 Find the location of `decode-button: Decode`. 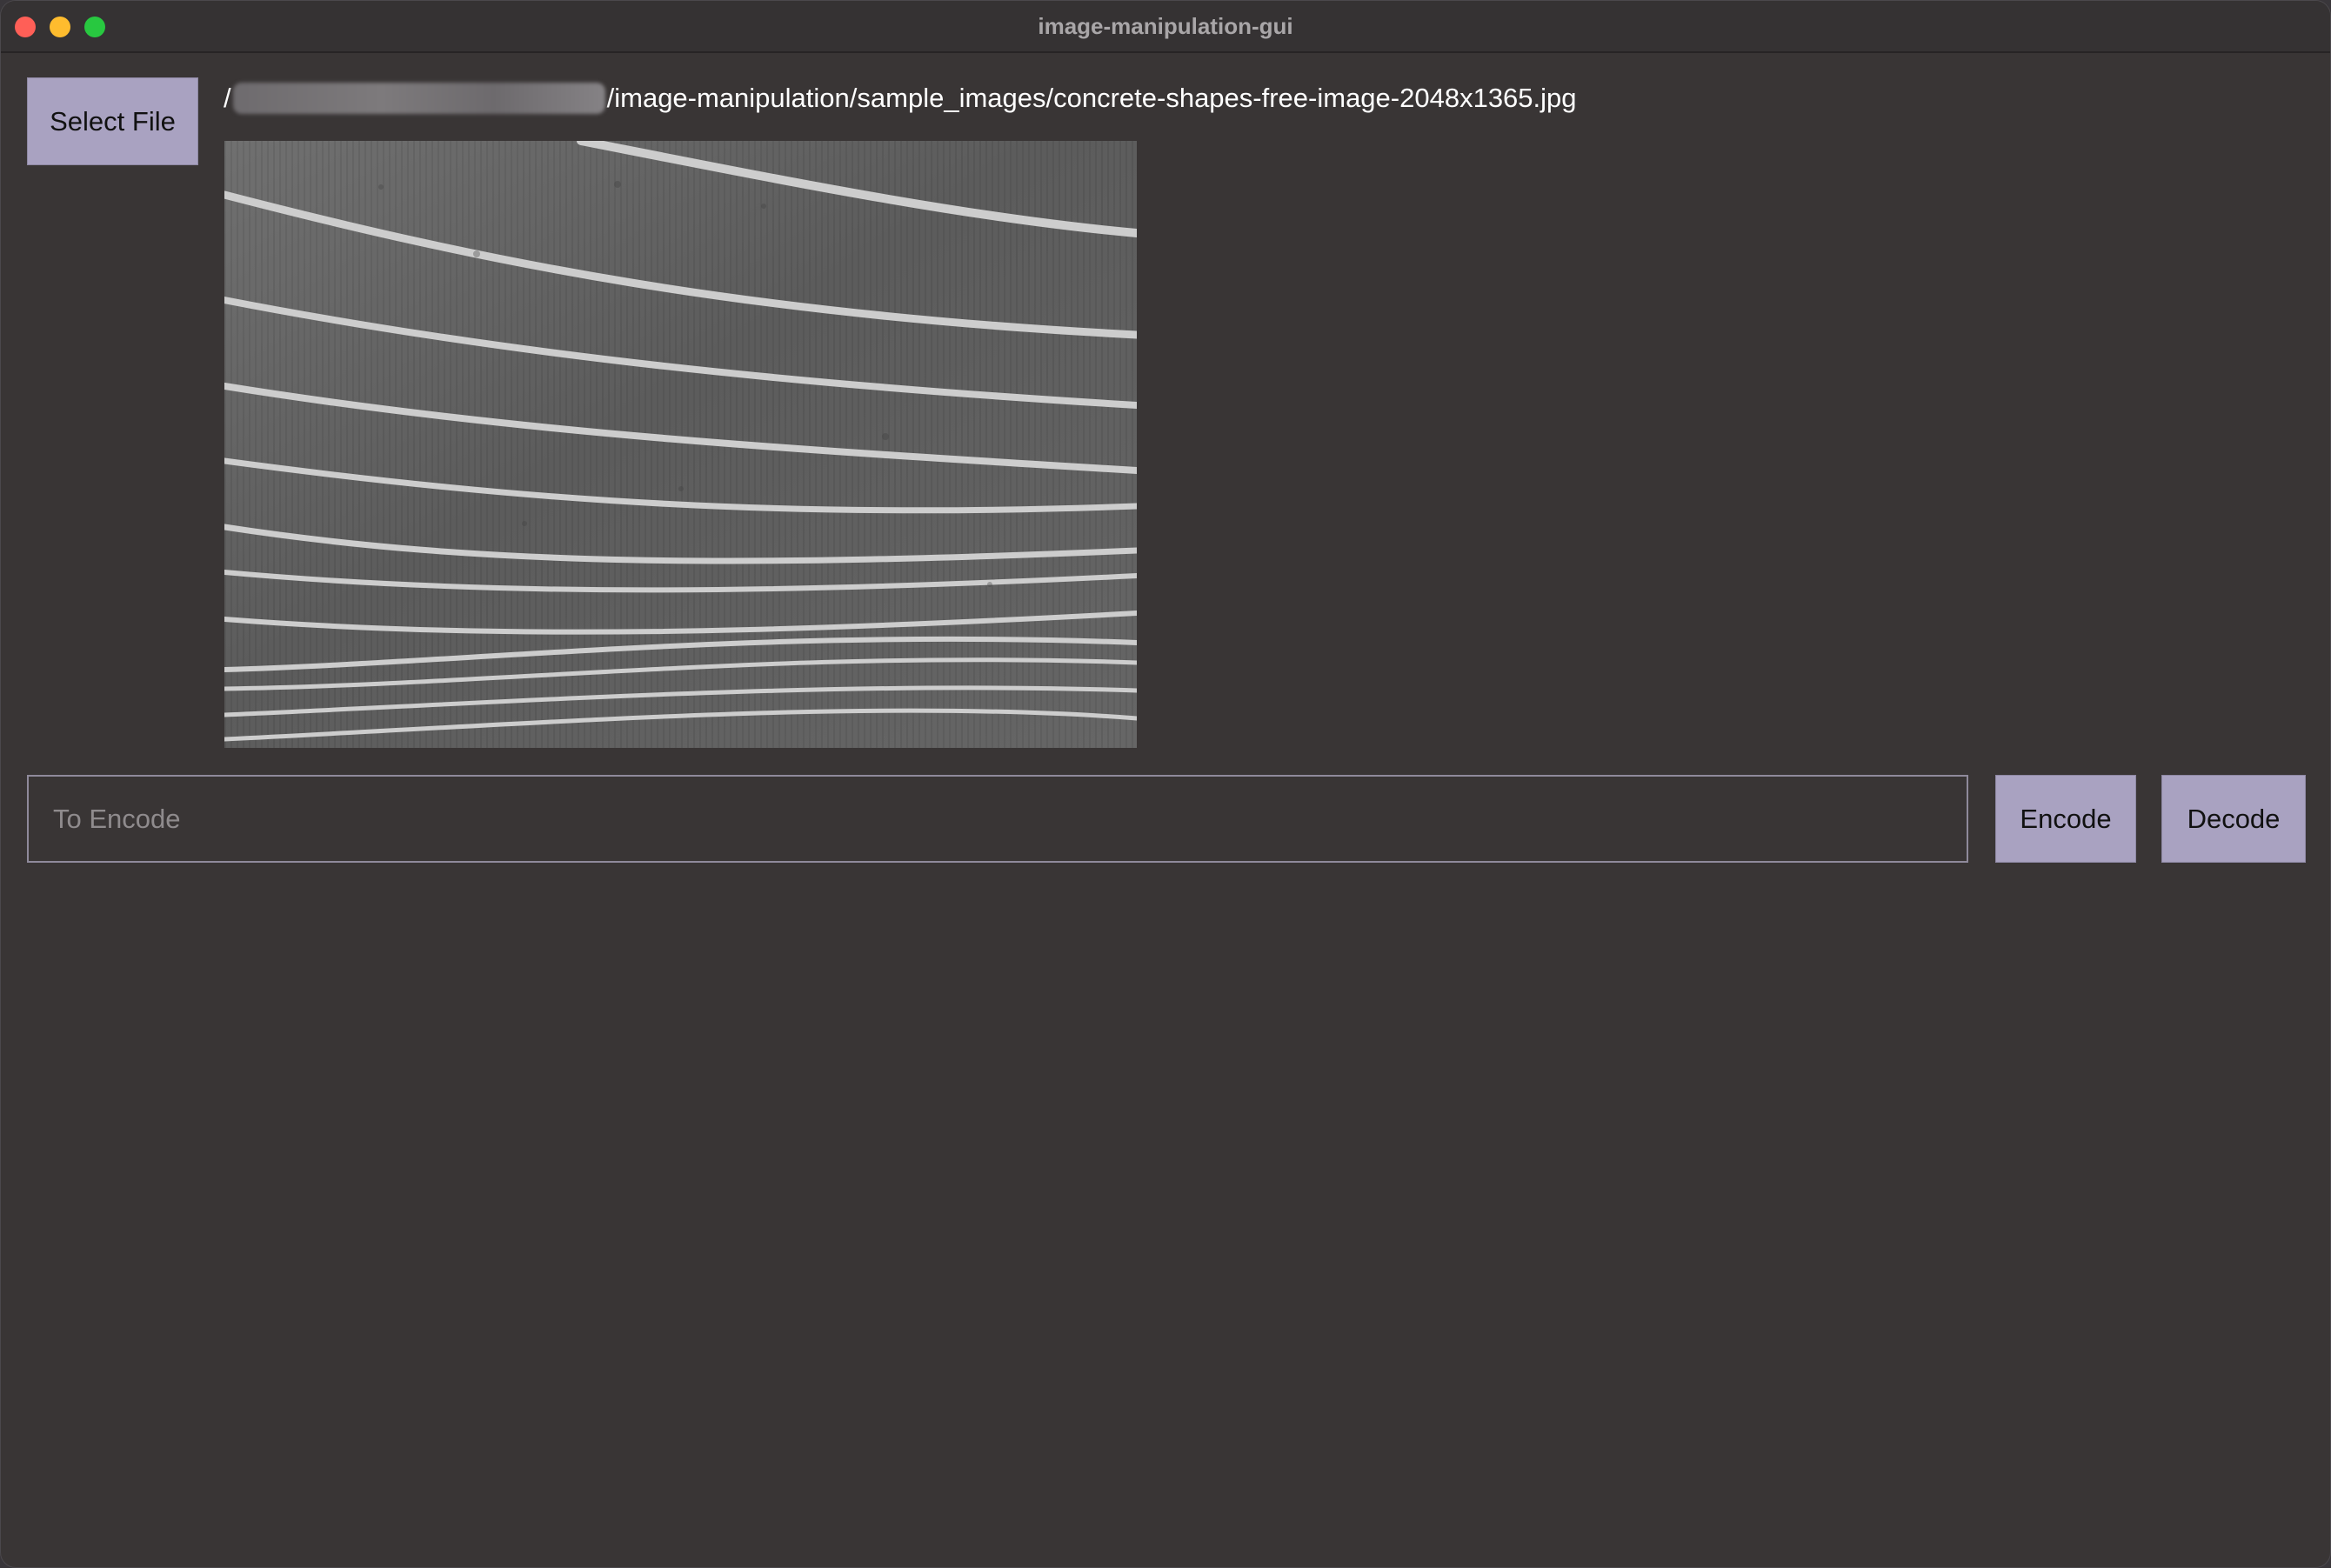

decode-button: Decode is located at coordinates (2233, 819).